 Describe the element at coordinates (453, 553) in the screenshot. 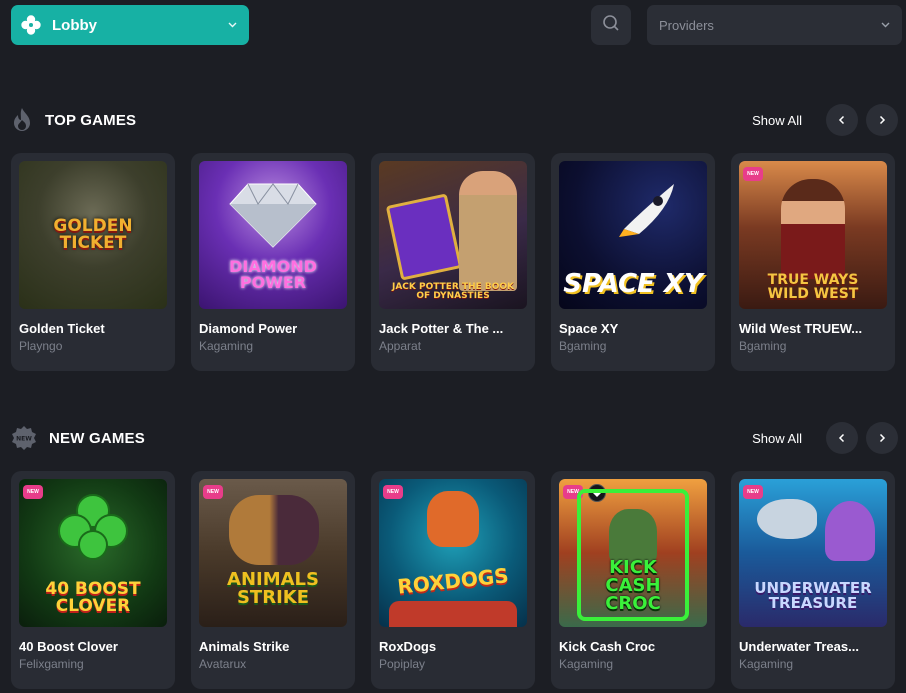

I see `game-thumbnail: NEW ROXDOGS` at that location.